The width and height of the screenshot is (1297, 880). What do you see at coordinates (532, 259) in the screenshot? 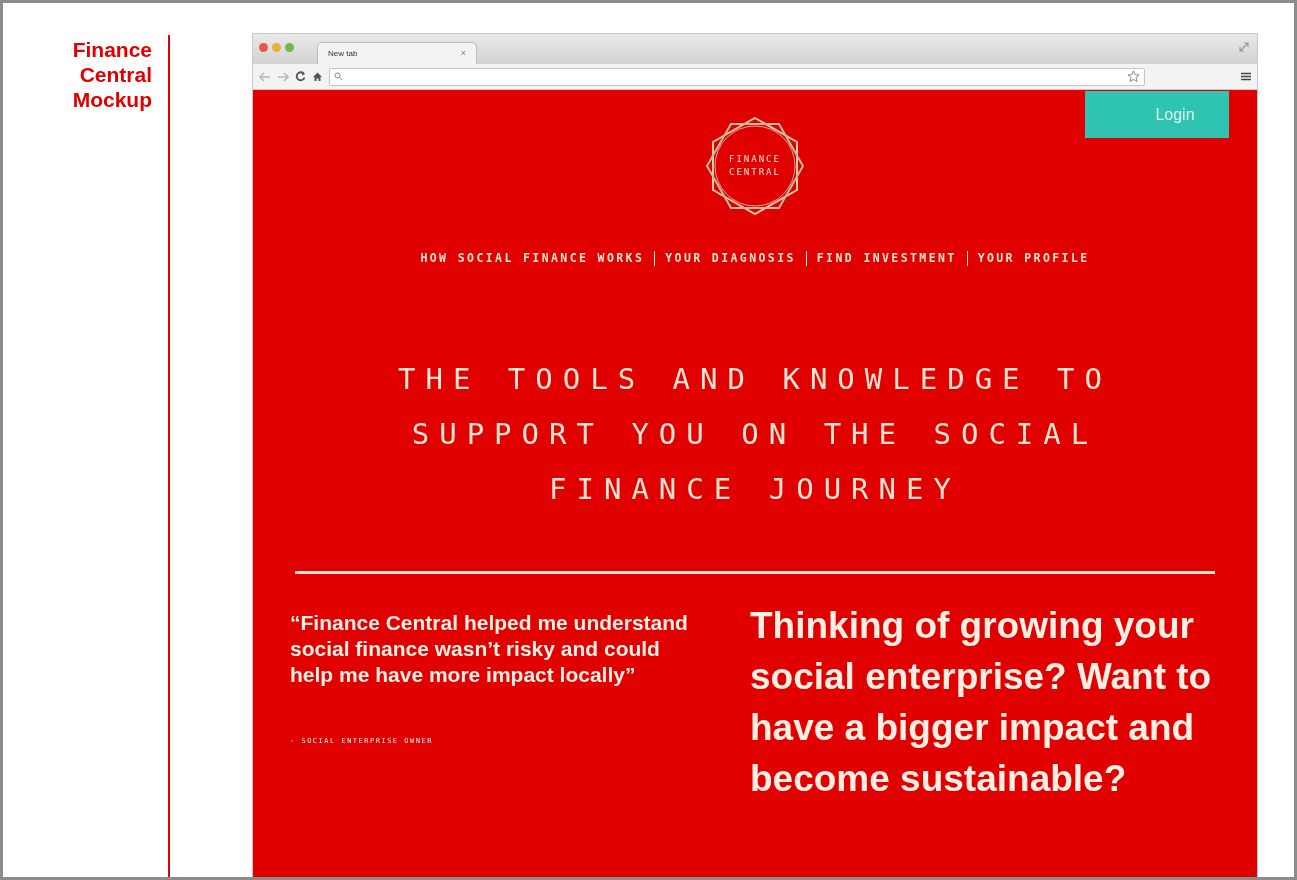
I see `nav-link: HOW SOCIAL FINANCE WORKS` at bounding box center [532, 259].